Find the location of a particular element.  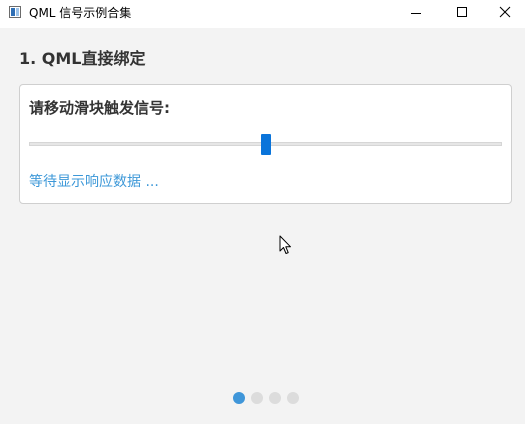

minimize-button is located at coordinates (416, 14).